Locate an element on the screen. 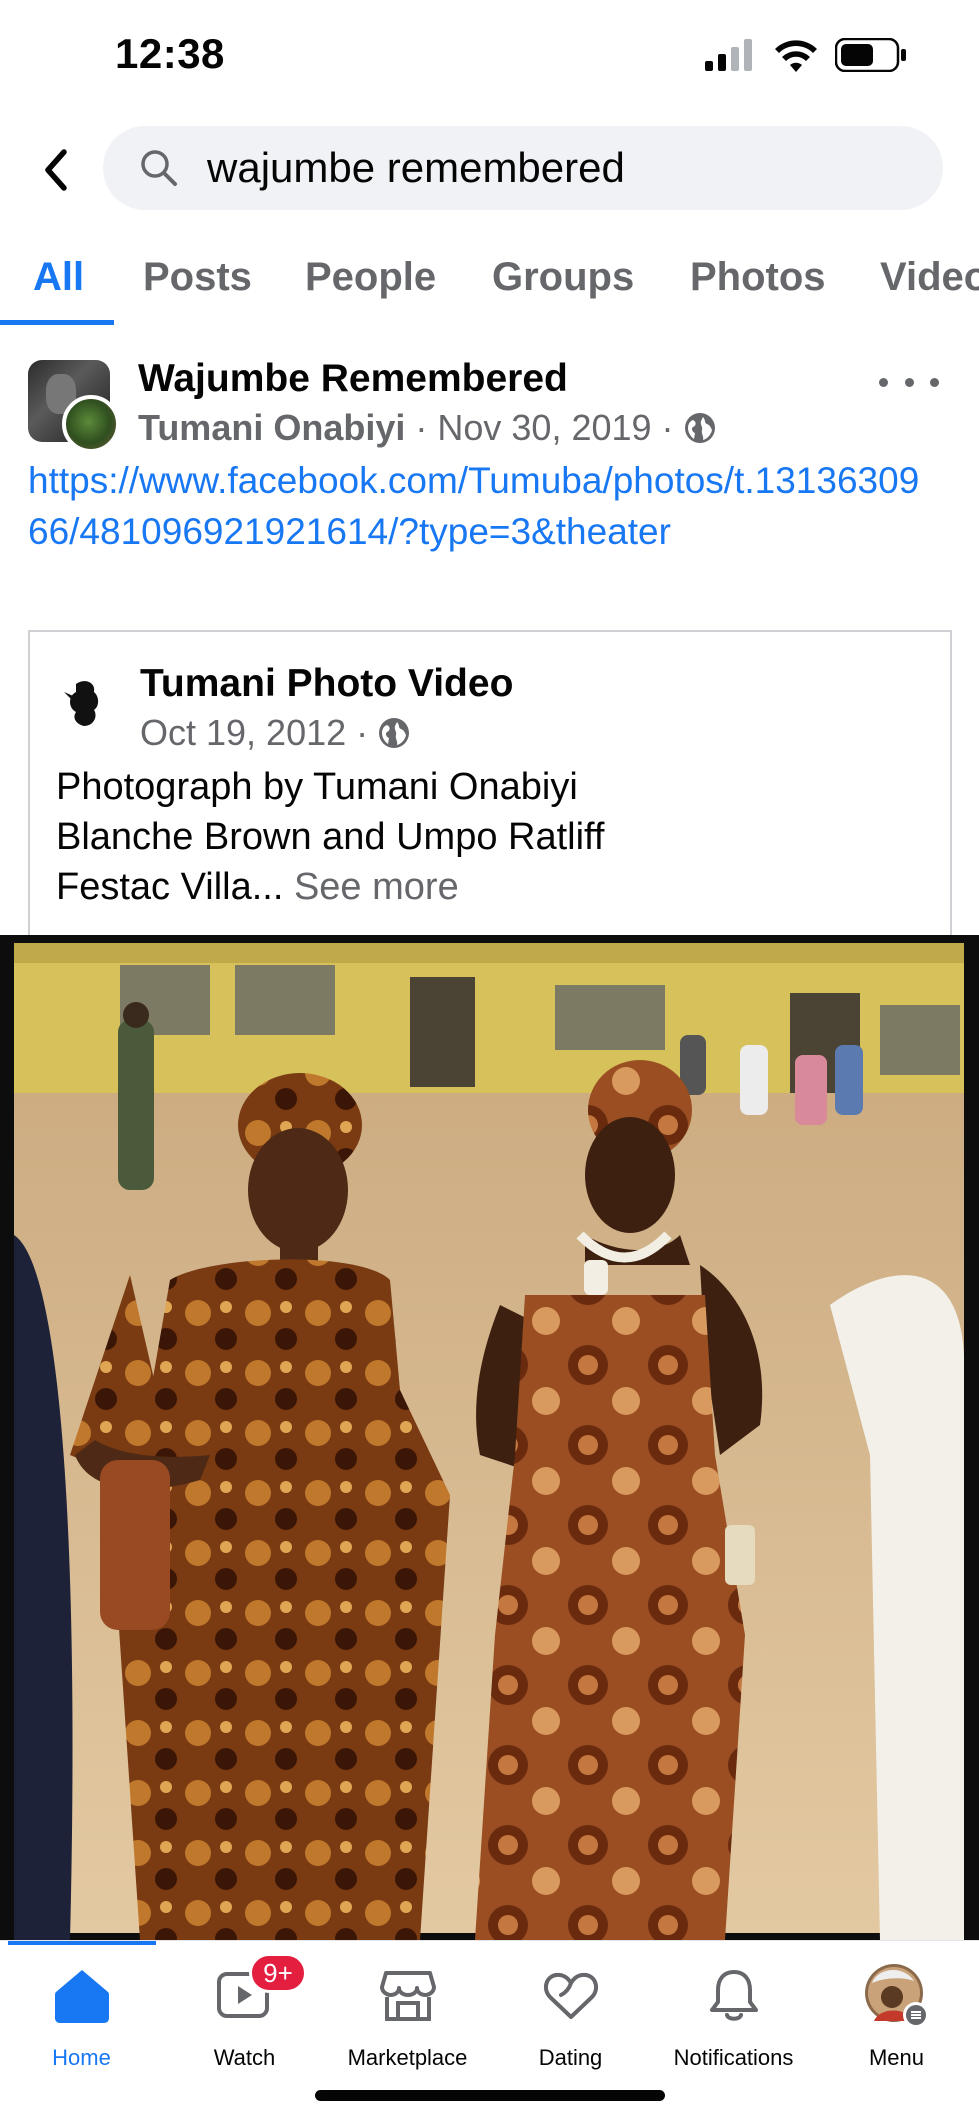 Image resolution: width=979 pixels, height=2120 pixels. marketplace-icon is located at coordinates (407, 1996).